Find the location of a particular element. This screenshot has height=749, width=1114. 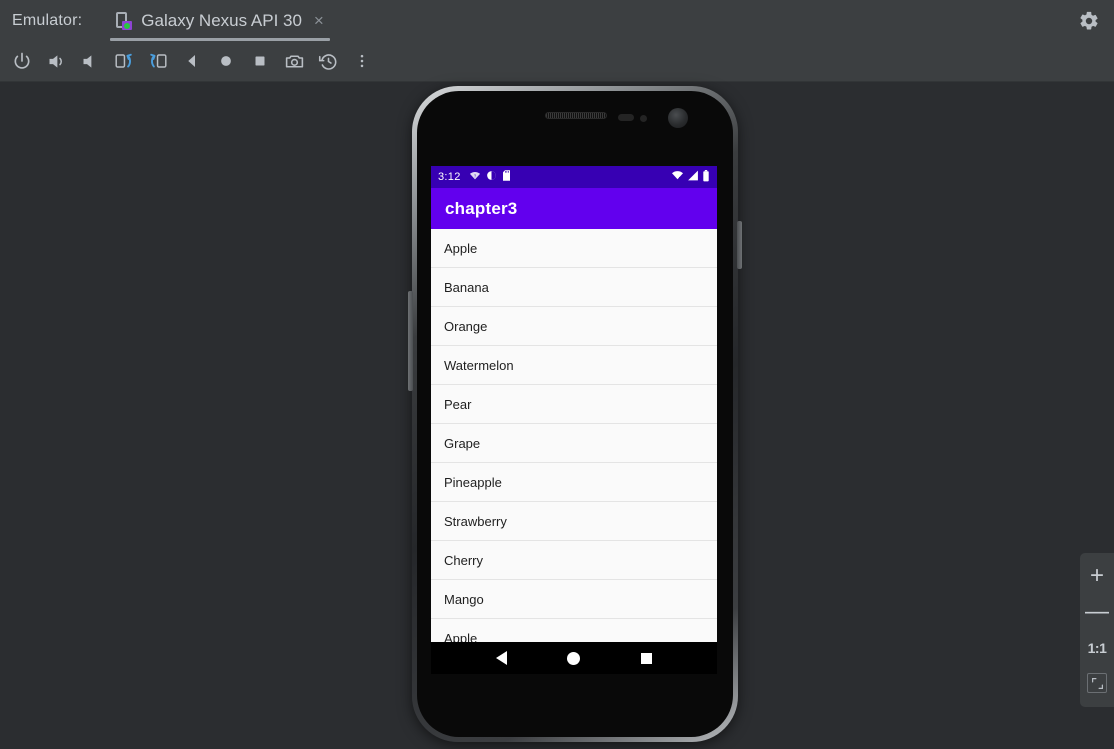

zoom-in-button: + is located at coordinates (1097, 576).